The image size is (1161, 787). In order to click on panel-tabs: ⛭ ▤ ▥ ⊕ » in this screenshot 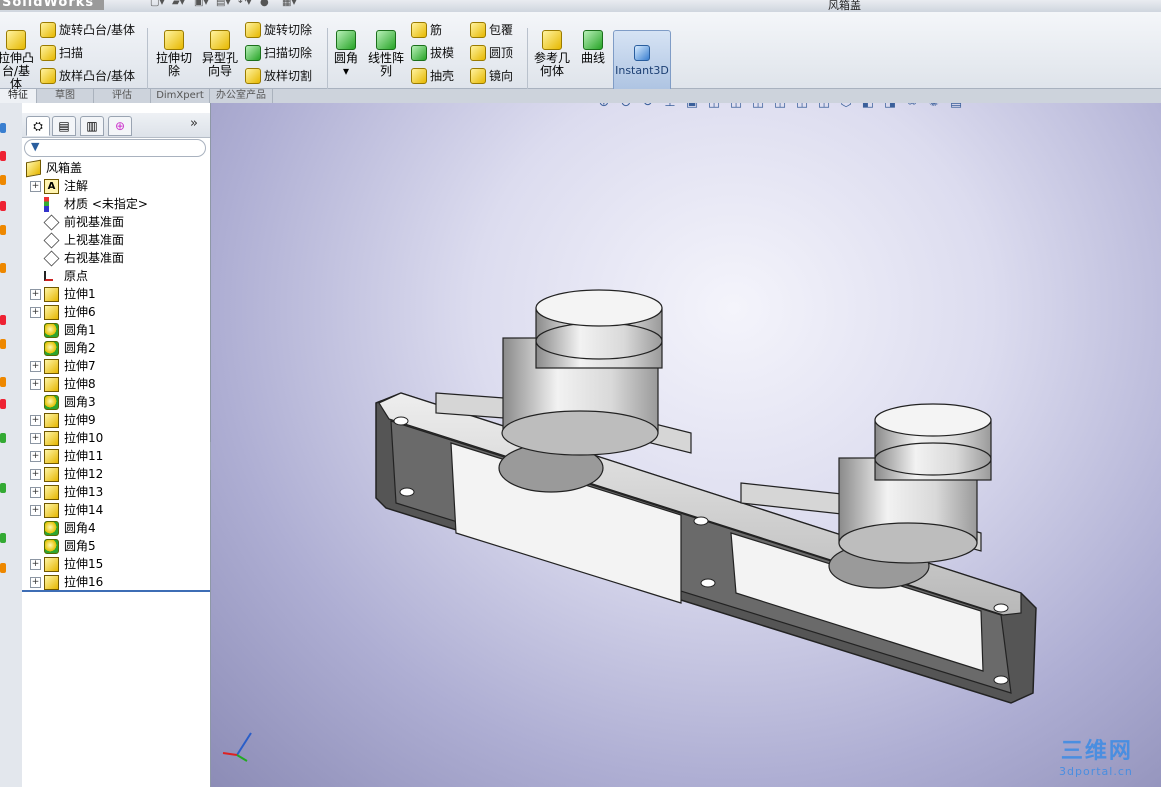, I will do `click(116, 125)`.